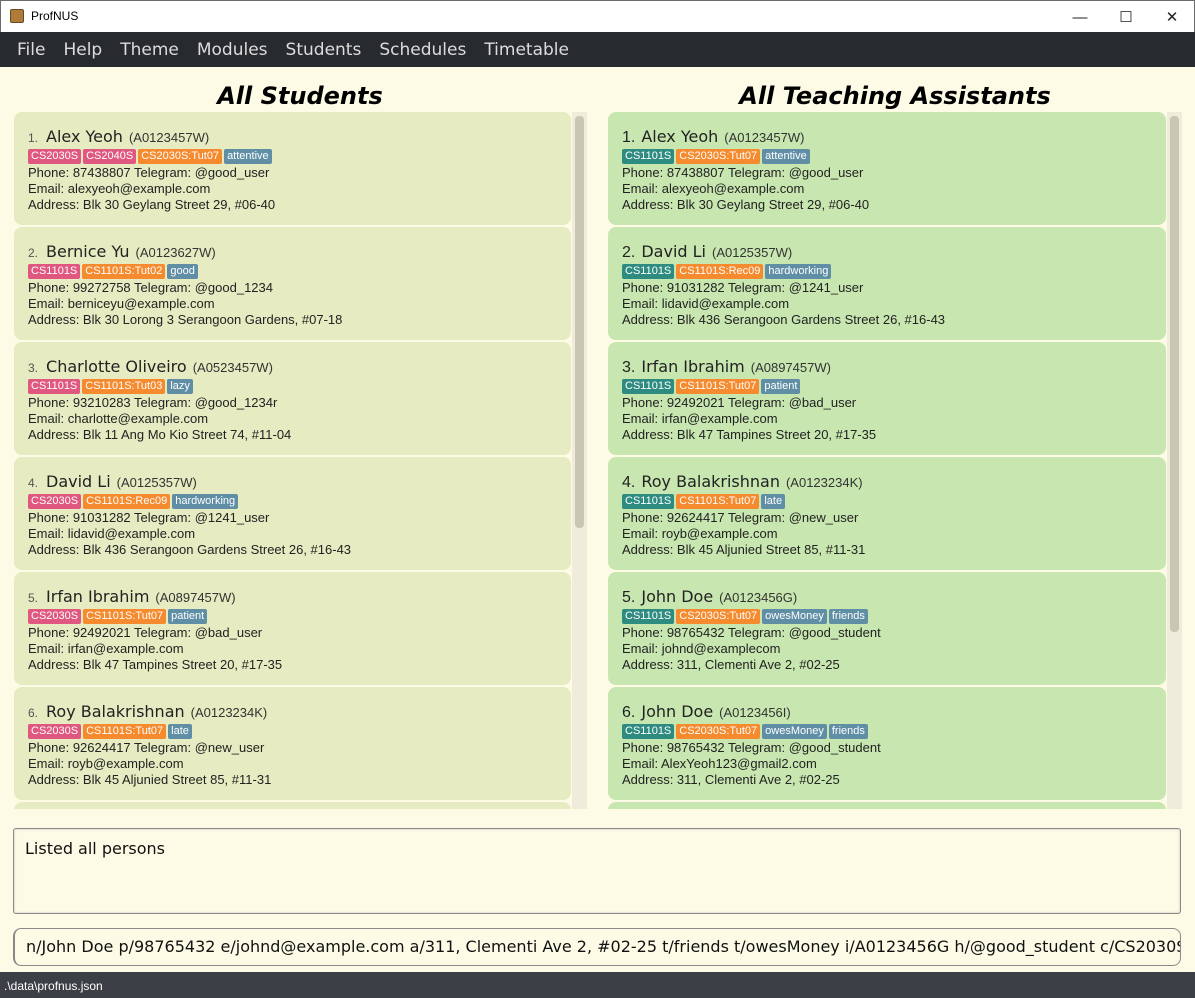 This screenshot has height=998, width=1195. I want to click on status-bar-file-path: .\data\profnus.json, so click(597, 985).